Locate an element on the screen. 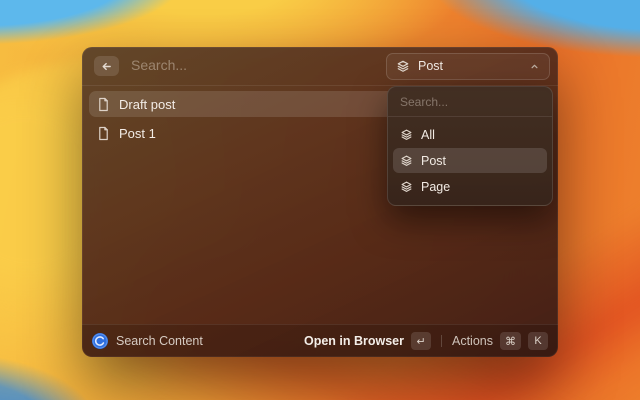 The width and height of the screenshot is (640, 400). open-in-browser-button: Open in Browser ↵ is located at coordinates (367, 341).